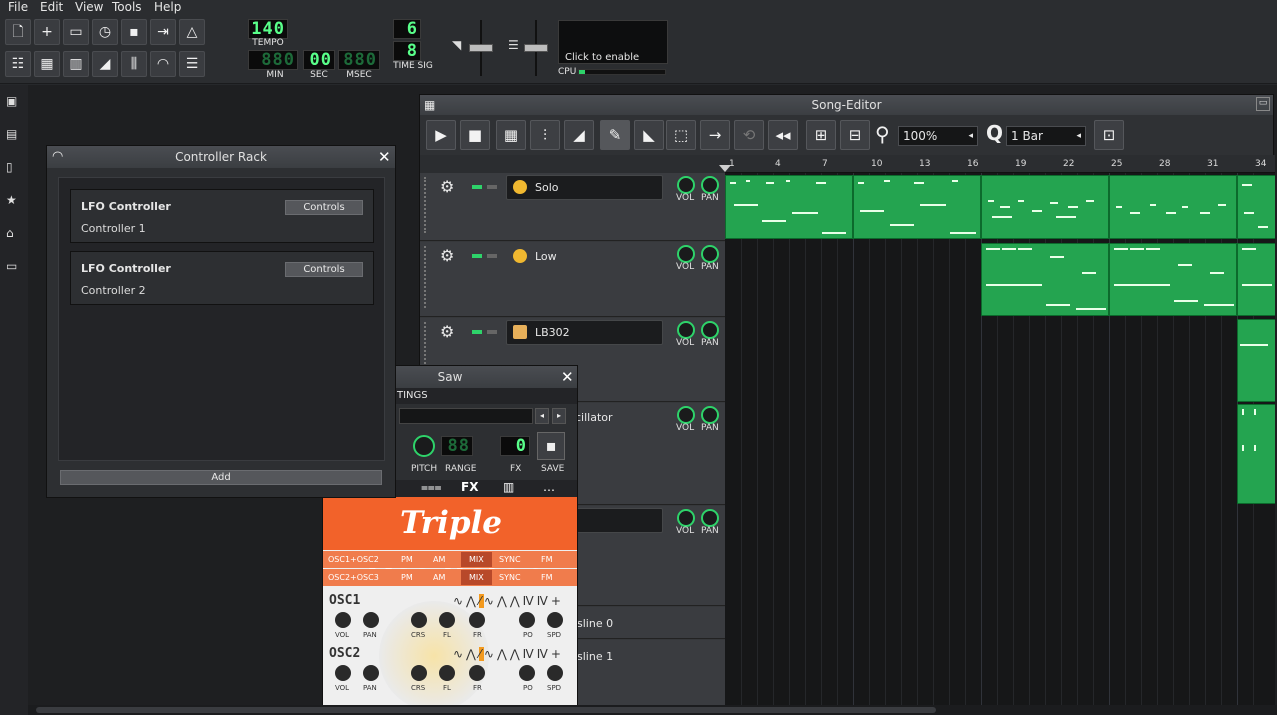  I want to click on playhead-marker, so click(725, 168).